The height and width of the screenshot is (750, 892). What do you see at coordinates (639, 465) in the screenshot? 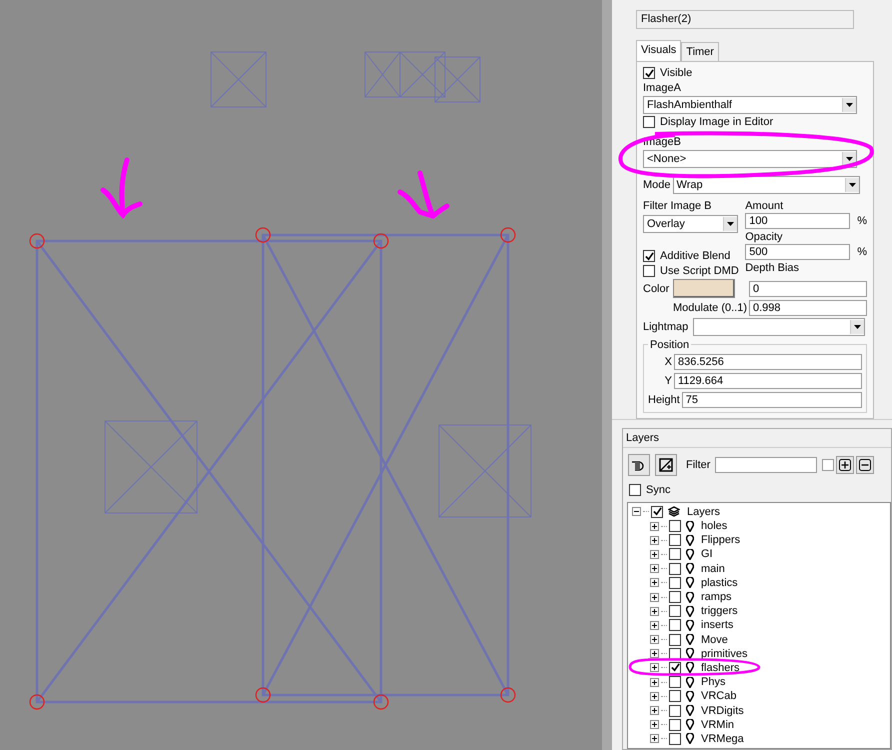
I see `hand-pointer-icon` at bounding box center [639, 465].